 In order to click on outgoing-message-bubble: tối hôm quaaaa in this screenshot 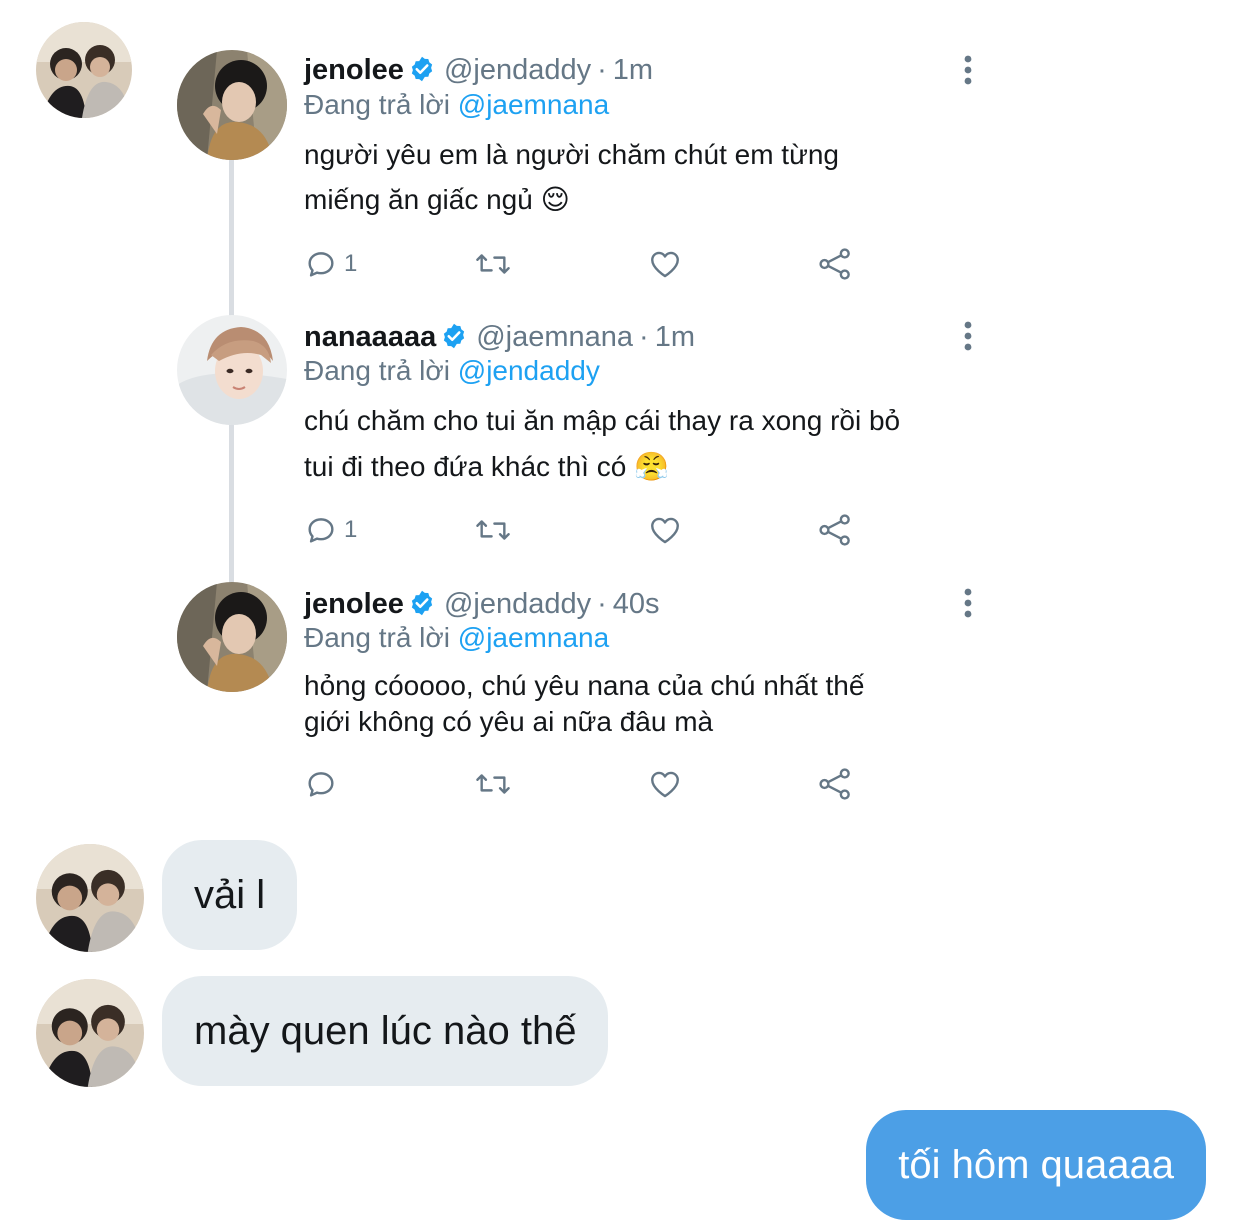, I will do `click(1036, 1165)`.